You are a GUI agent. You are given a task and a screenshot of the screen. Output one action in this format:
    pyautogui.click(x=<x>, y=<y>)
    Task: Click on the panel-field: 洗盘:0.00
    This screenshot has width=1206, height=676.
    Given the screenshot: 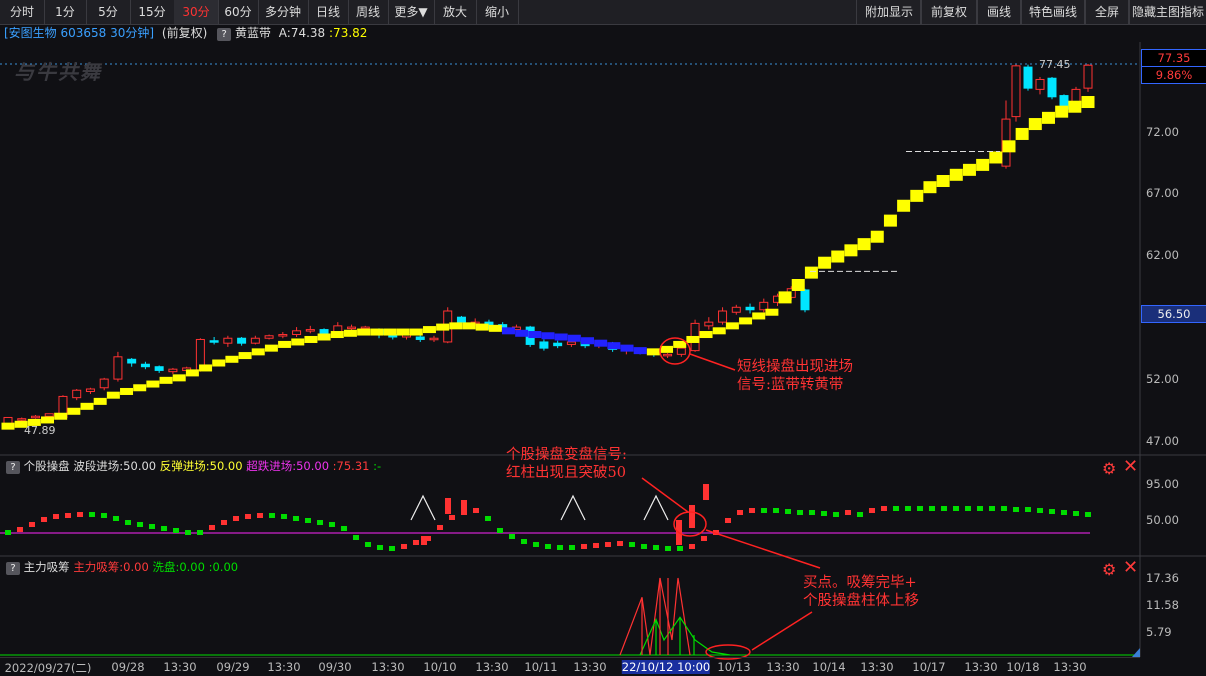 What is the action you would take?
    pyautogui.click(x=178, y=567)
    